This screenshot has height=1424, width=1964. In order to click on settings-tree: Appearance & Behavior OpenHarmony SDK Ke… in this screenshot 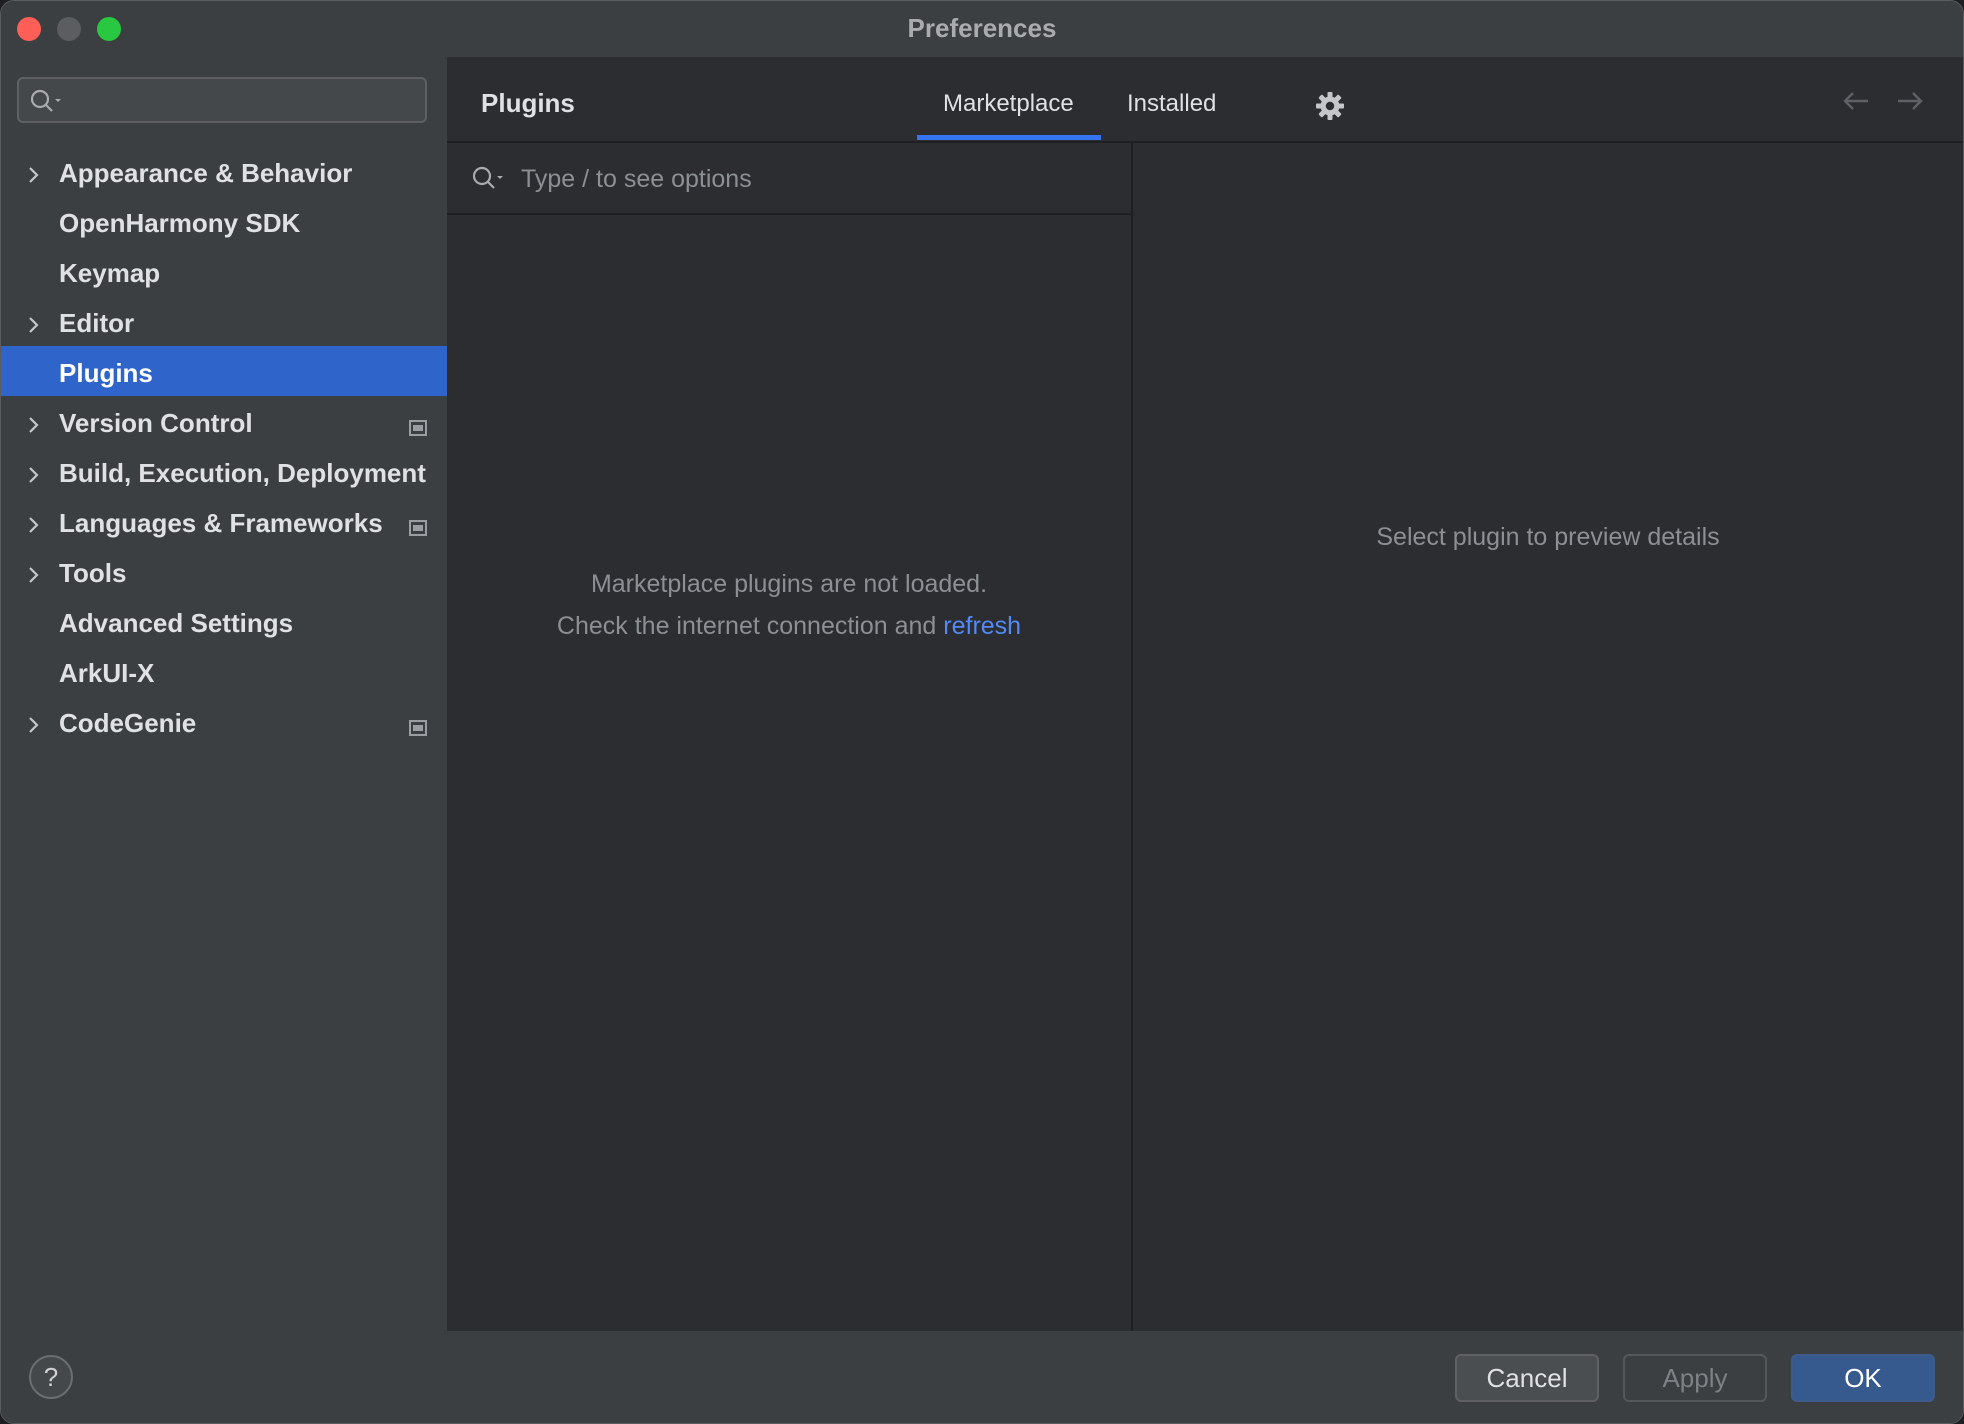, I will do `click(224, 446)`.